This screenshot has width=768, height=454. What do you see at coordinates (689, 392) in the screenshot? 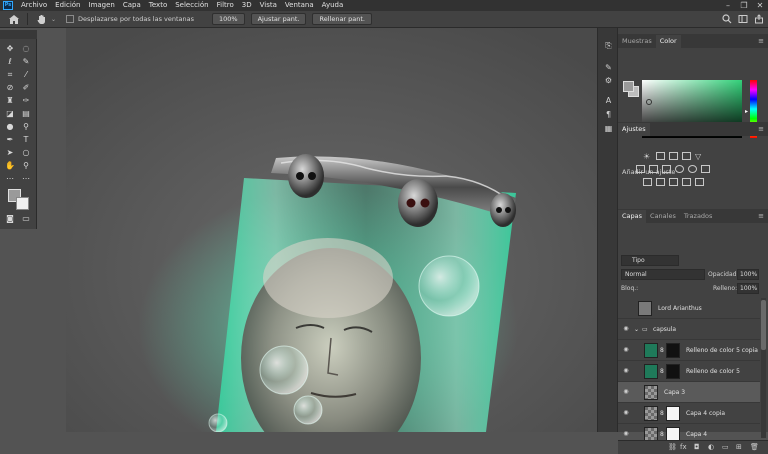
I see `layer-row: ◉ Capa 3` at bounding box center [689, 392].